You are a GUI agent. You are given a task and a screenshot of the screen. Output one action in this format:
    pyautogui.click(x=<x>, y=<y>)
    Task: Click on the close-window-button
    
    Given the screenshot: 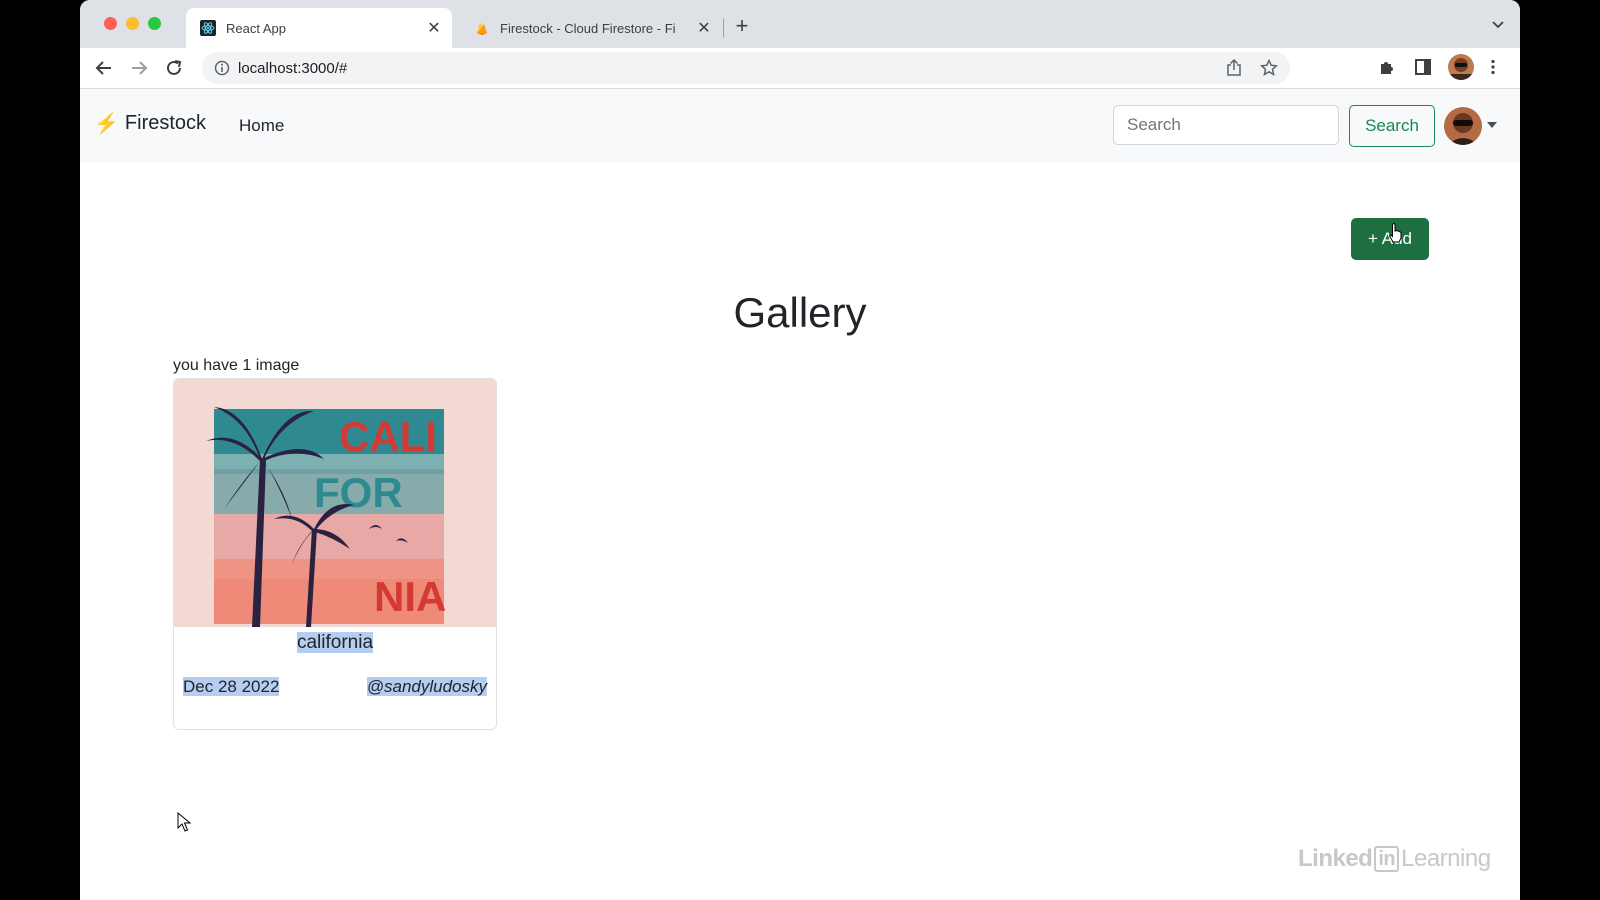 What is the action you would take?
    pyautogui.click(x=110, y=23)
    